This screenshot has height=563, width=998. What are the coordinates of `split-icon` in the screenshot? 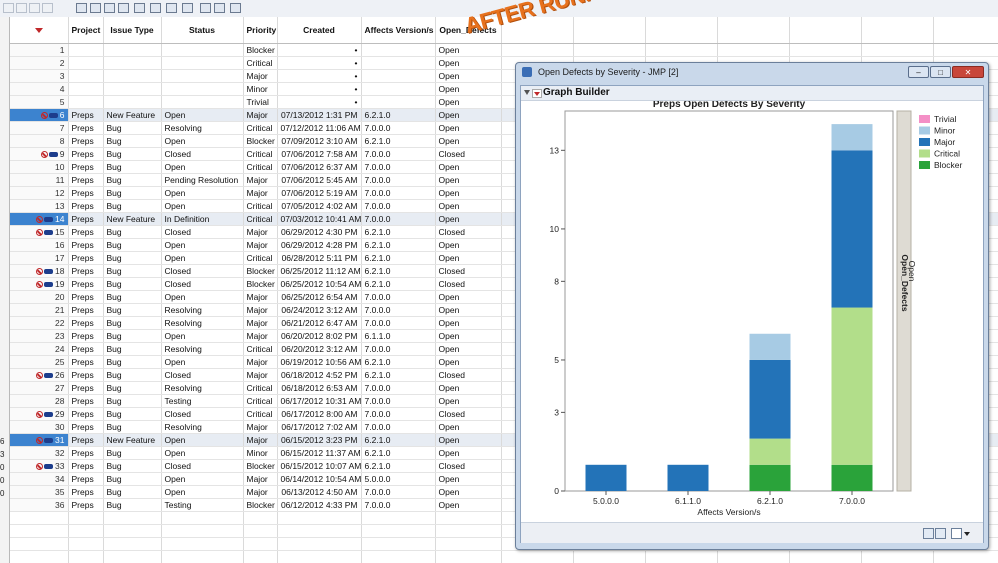 It's located at (187, 8).